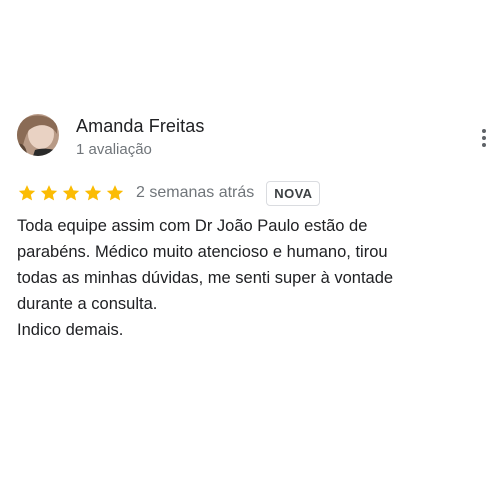 Image resolution: width=500 pixels, height=500 pixels. Describe the element at coordinates (293, 193) in the screenshot. I see `new-badge: NOVA` at that location.